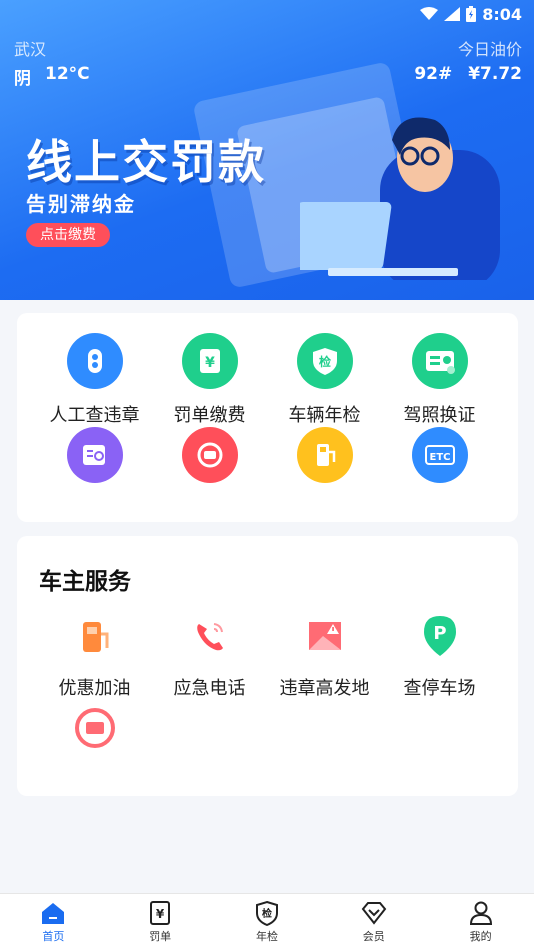 Image resolution: width=534 pixels, height=950 pixels. Describe the element at coordinates (85, 582) in the screenshot. I see `section-title: 车主服务` at that location.